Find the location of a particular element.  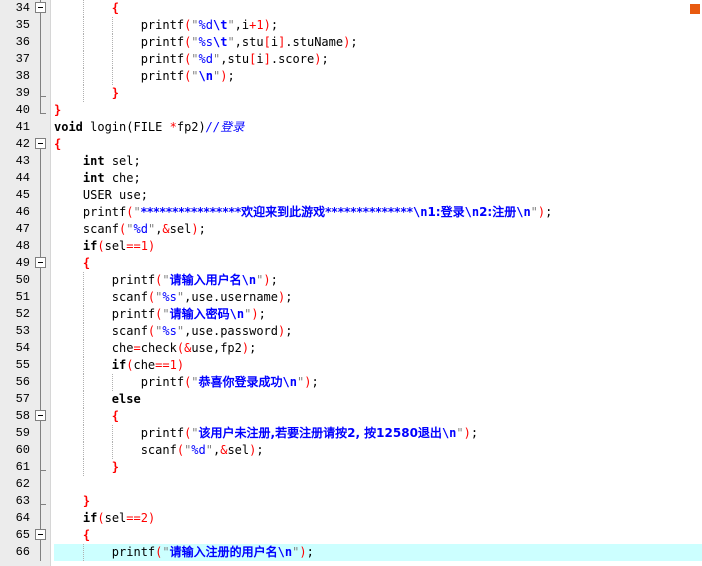

code-text: printf("%d",stu[i].score); is located at coordinates (378, 59).